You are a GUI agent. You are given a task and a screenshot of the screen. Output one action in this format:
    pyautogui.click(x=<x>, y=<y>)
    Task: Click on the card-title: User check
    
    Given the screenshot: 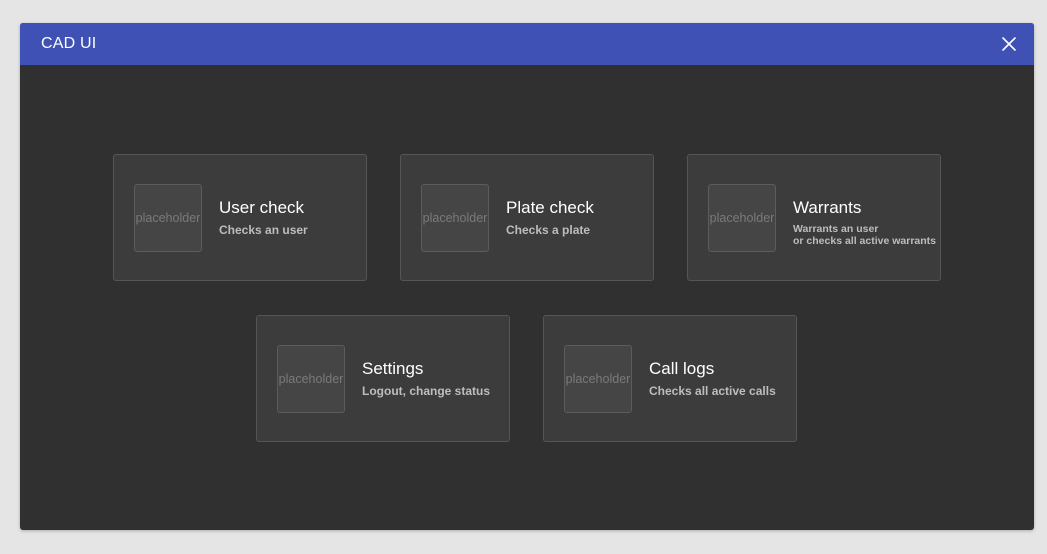 What is the action you would take?
    pyautogui.click(x=262, y=207)
    